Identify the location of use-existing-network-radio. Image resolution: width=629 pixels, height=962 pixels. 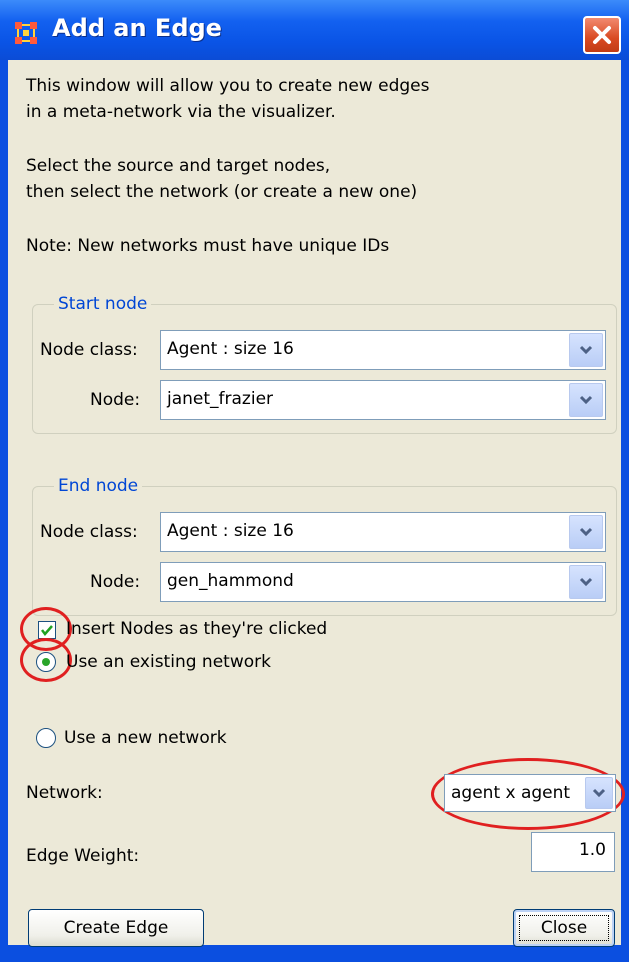
(46, 662).